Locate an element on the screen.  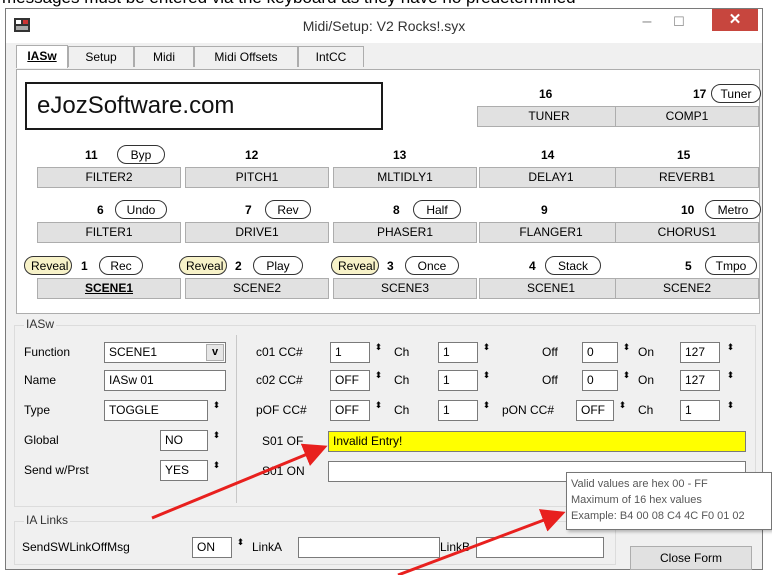
arrow-to-tooltip is located at coordinates (481, 542).